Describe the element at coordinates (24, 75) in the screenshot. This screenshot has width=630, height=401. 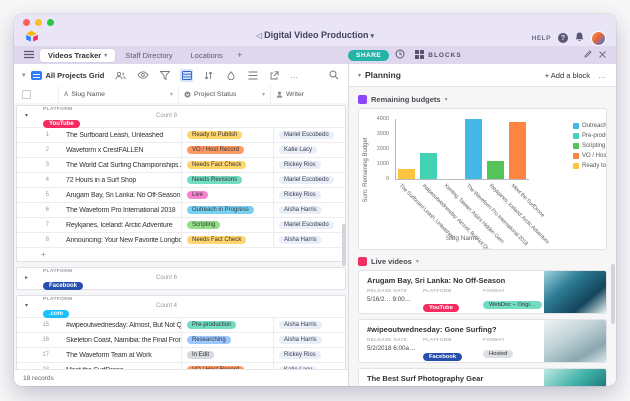
I see `views-sidebar-toggle: ▾` at that location.